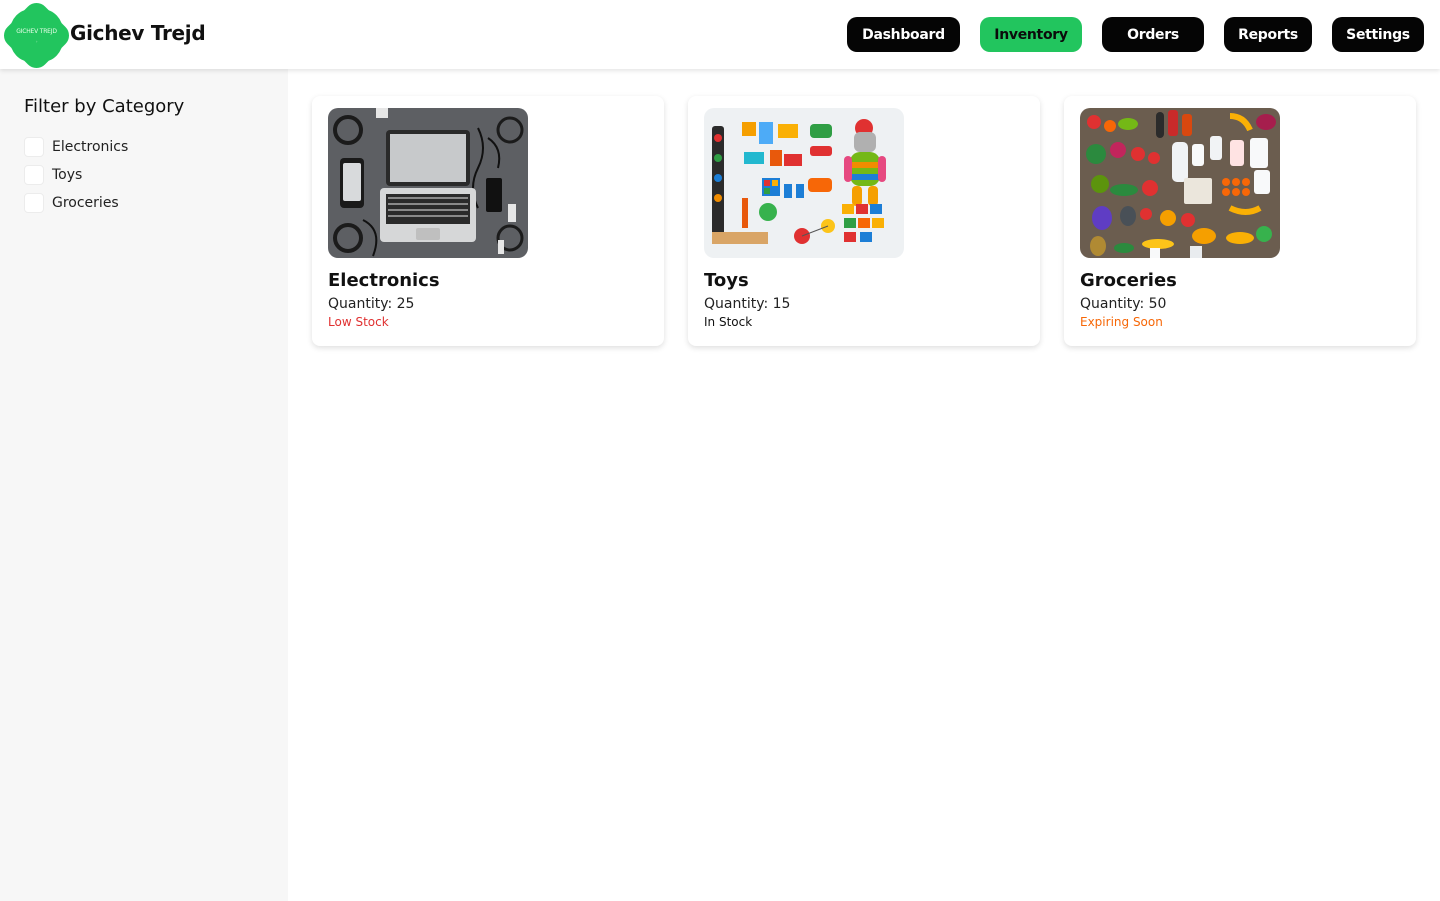 Image resolution: width=1440 pixels, height=901 pixels. I want to click on filter-toys: Toys, so click(53, 175).